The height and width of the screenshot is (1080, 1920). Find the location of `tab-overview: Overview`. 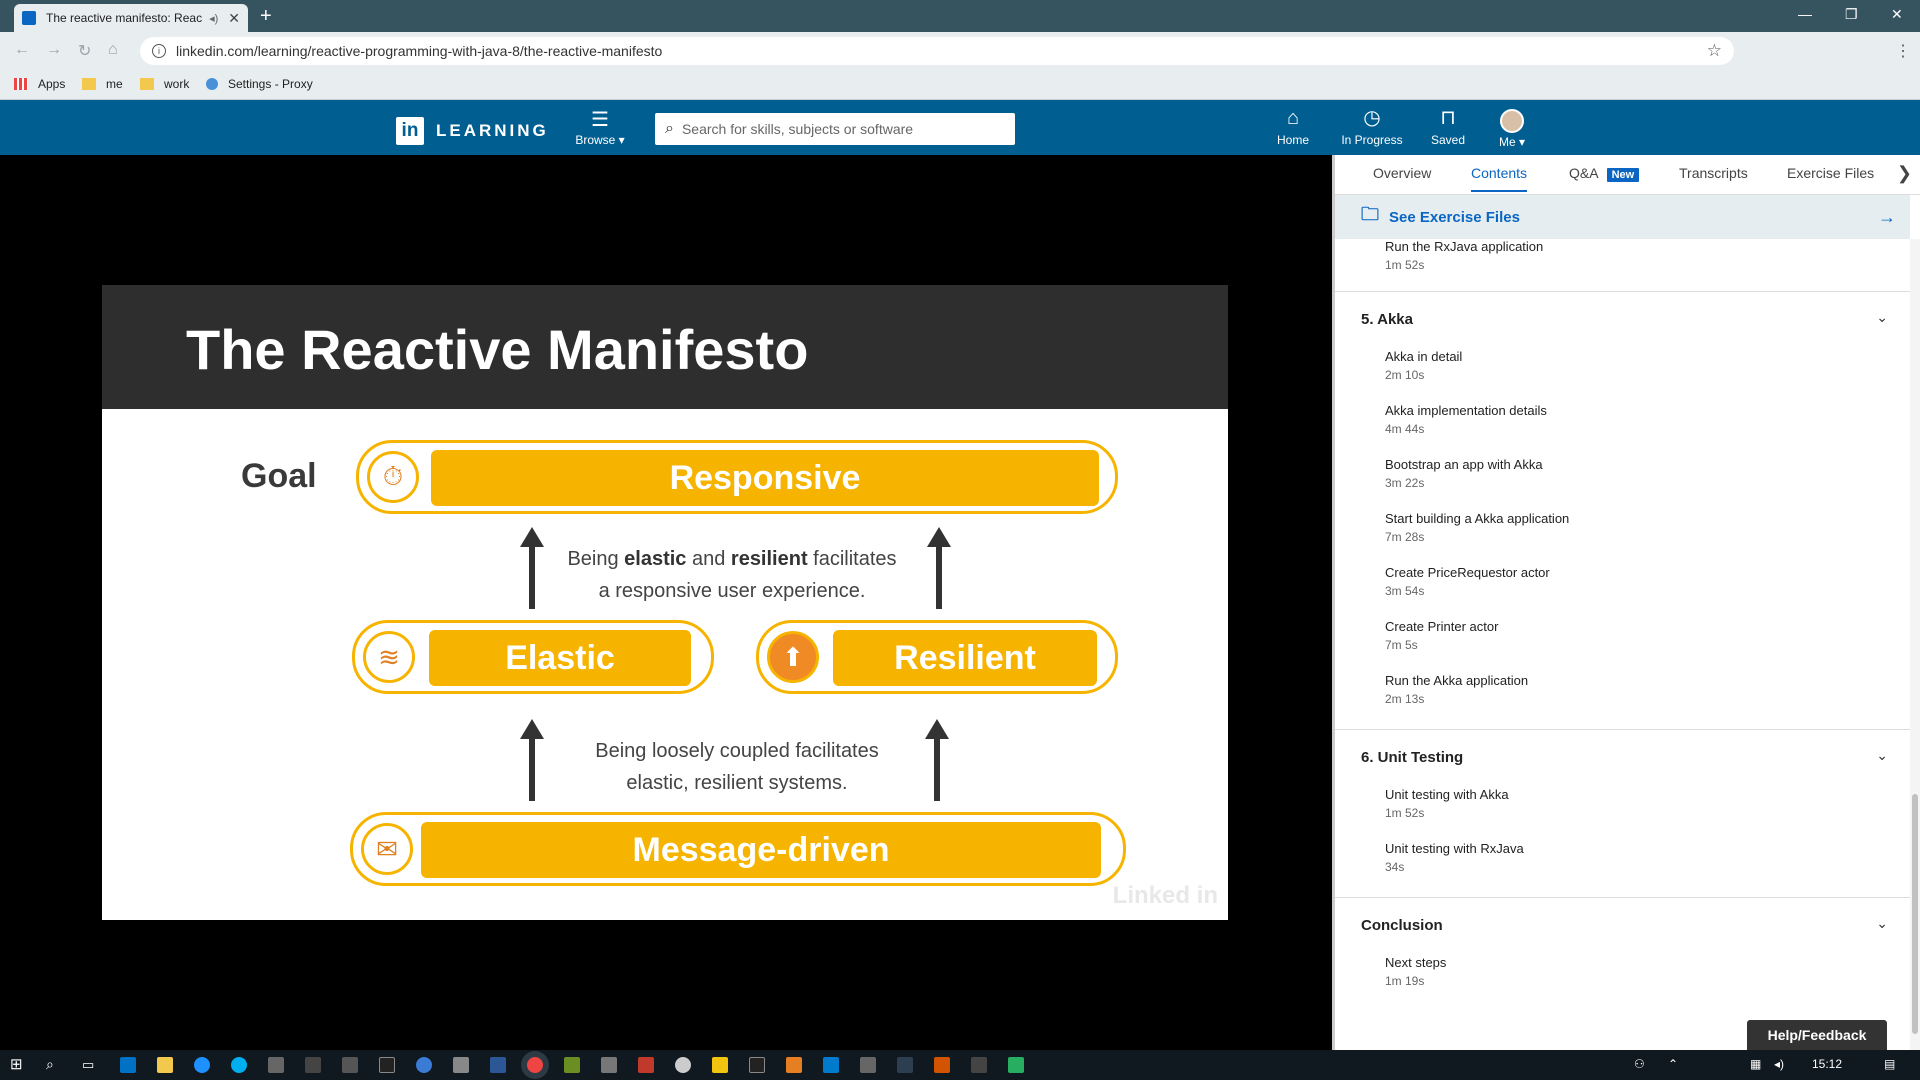

tab-overview: Overview is located at coordinates (1402, 173).